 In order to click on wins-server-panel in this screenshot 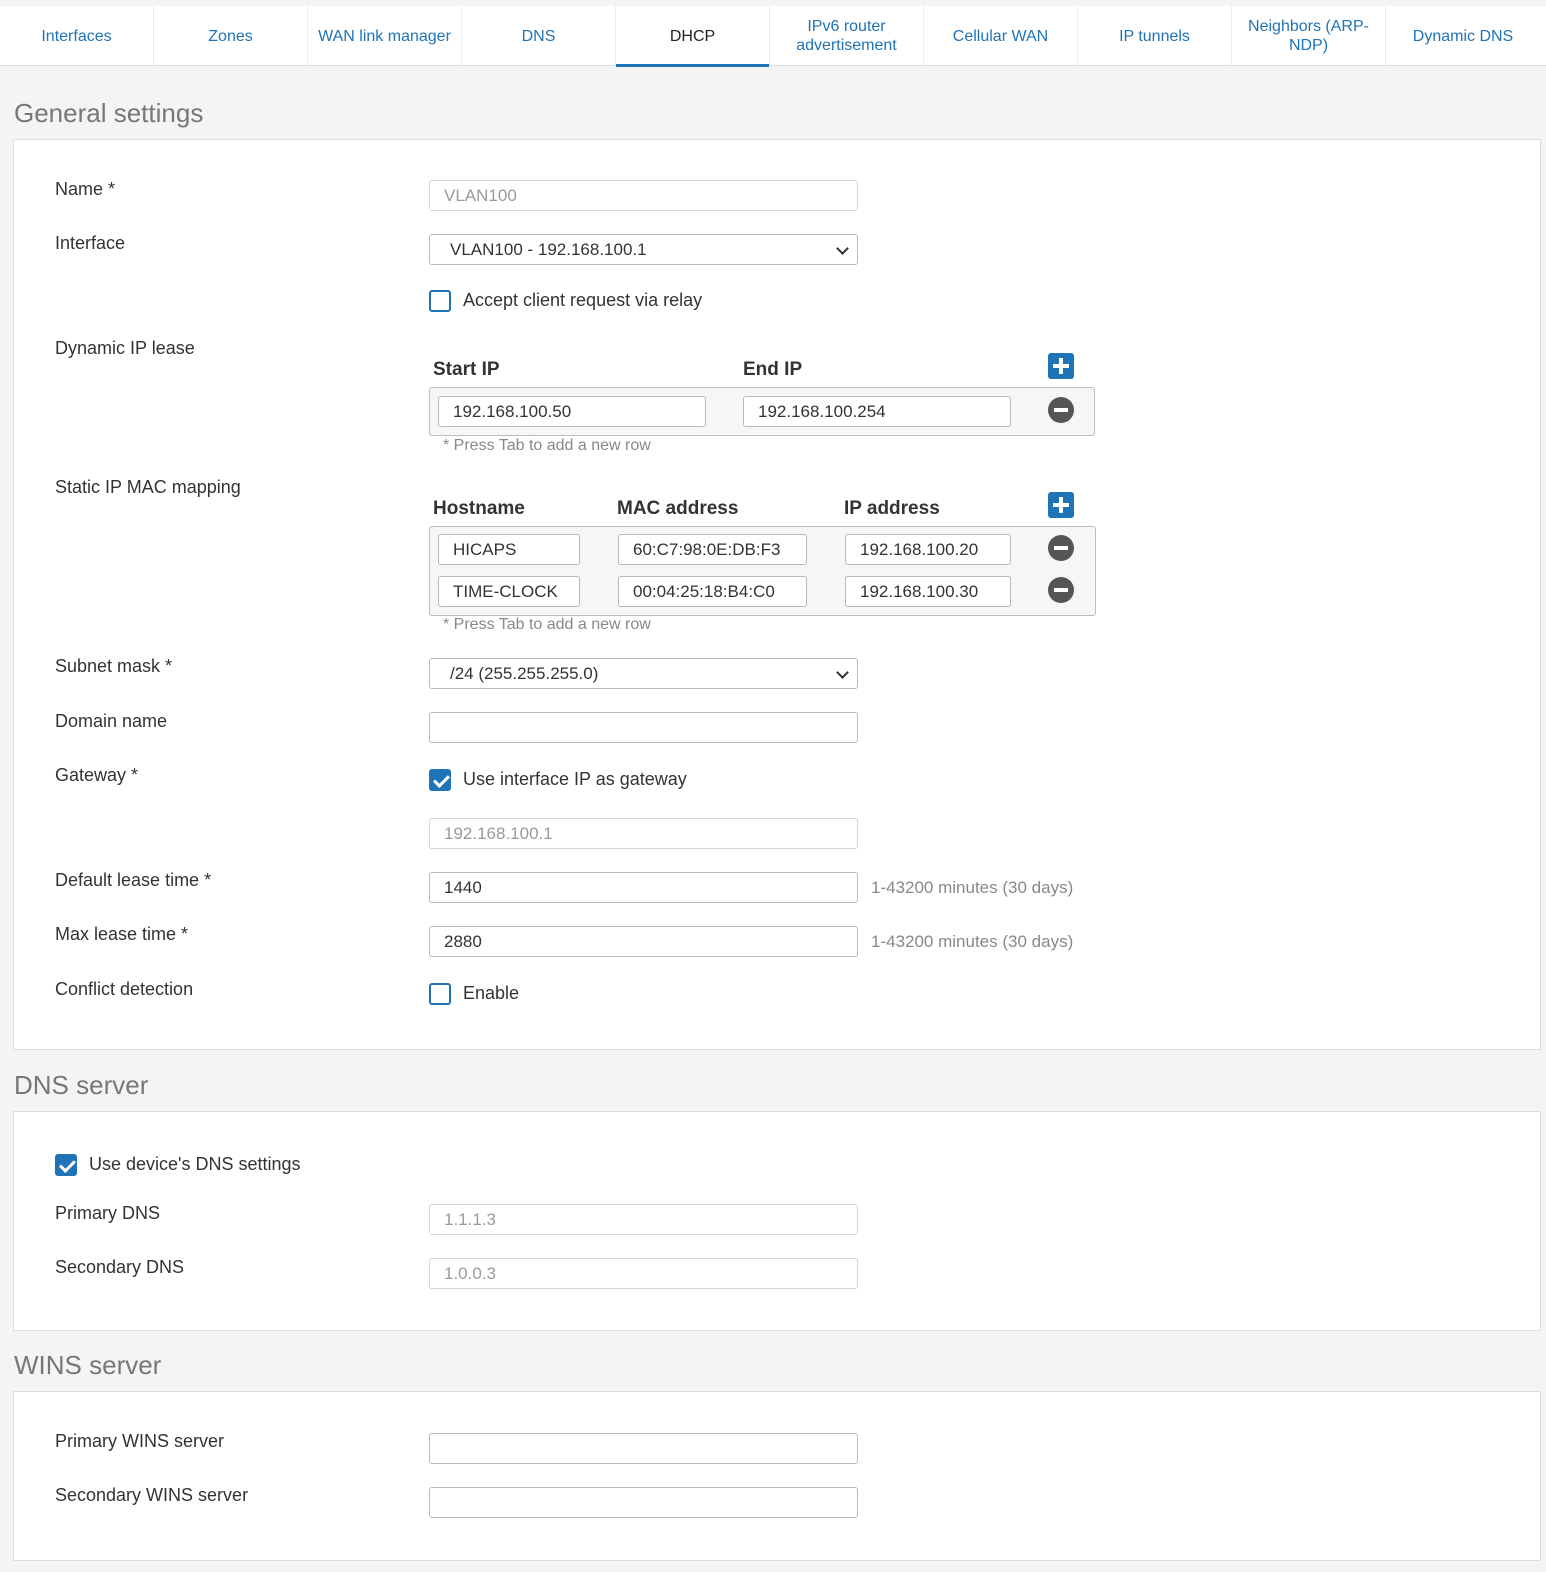, I will do `click(777, 1476)`.